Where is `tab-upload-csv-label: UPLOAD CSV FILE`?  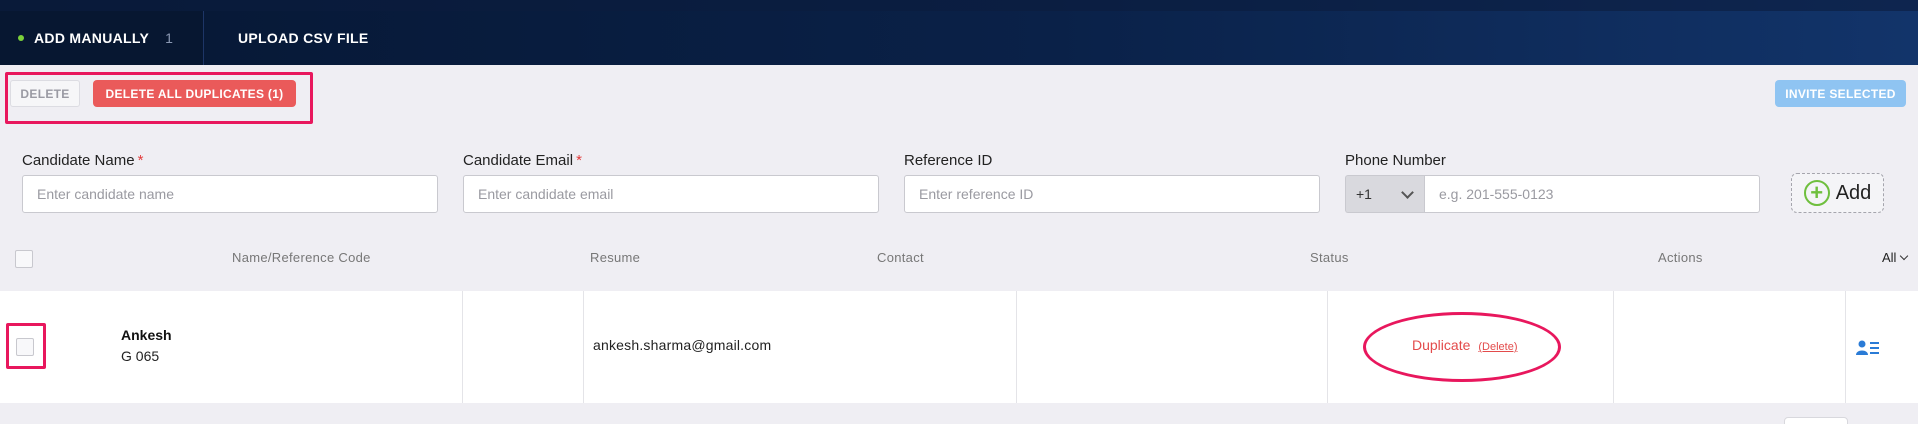
tab-upload-csv-label: UPLOAD CSV FILE is located at coordinates (303, 38).